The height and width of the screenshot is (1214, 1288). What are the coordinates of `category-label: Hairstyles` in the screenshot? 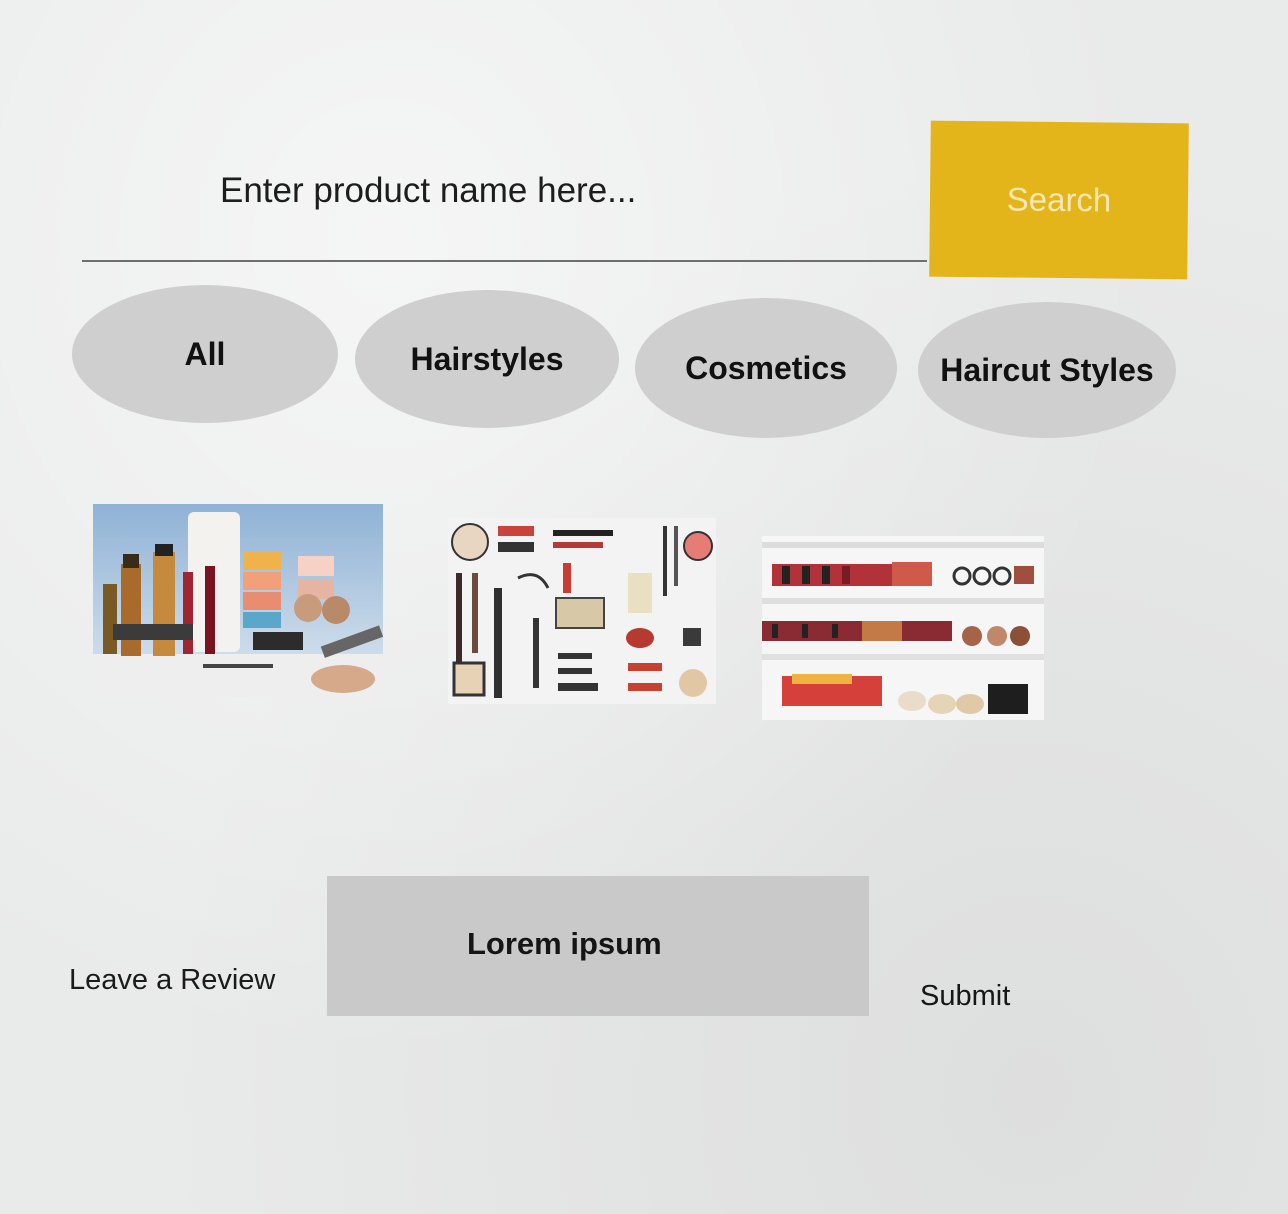 It's located at (487, 358).